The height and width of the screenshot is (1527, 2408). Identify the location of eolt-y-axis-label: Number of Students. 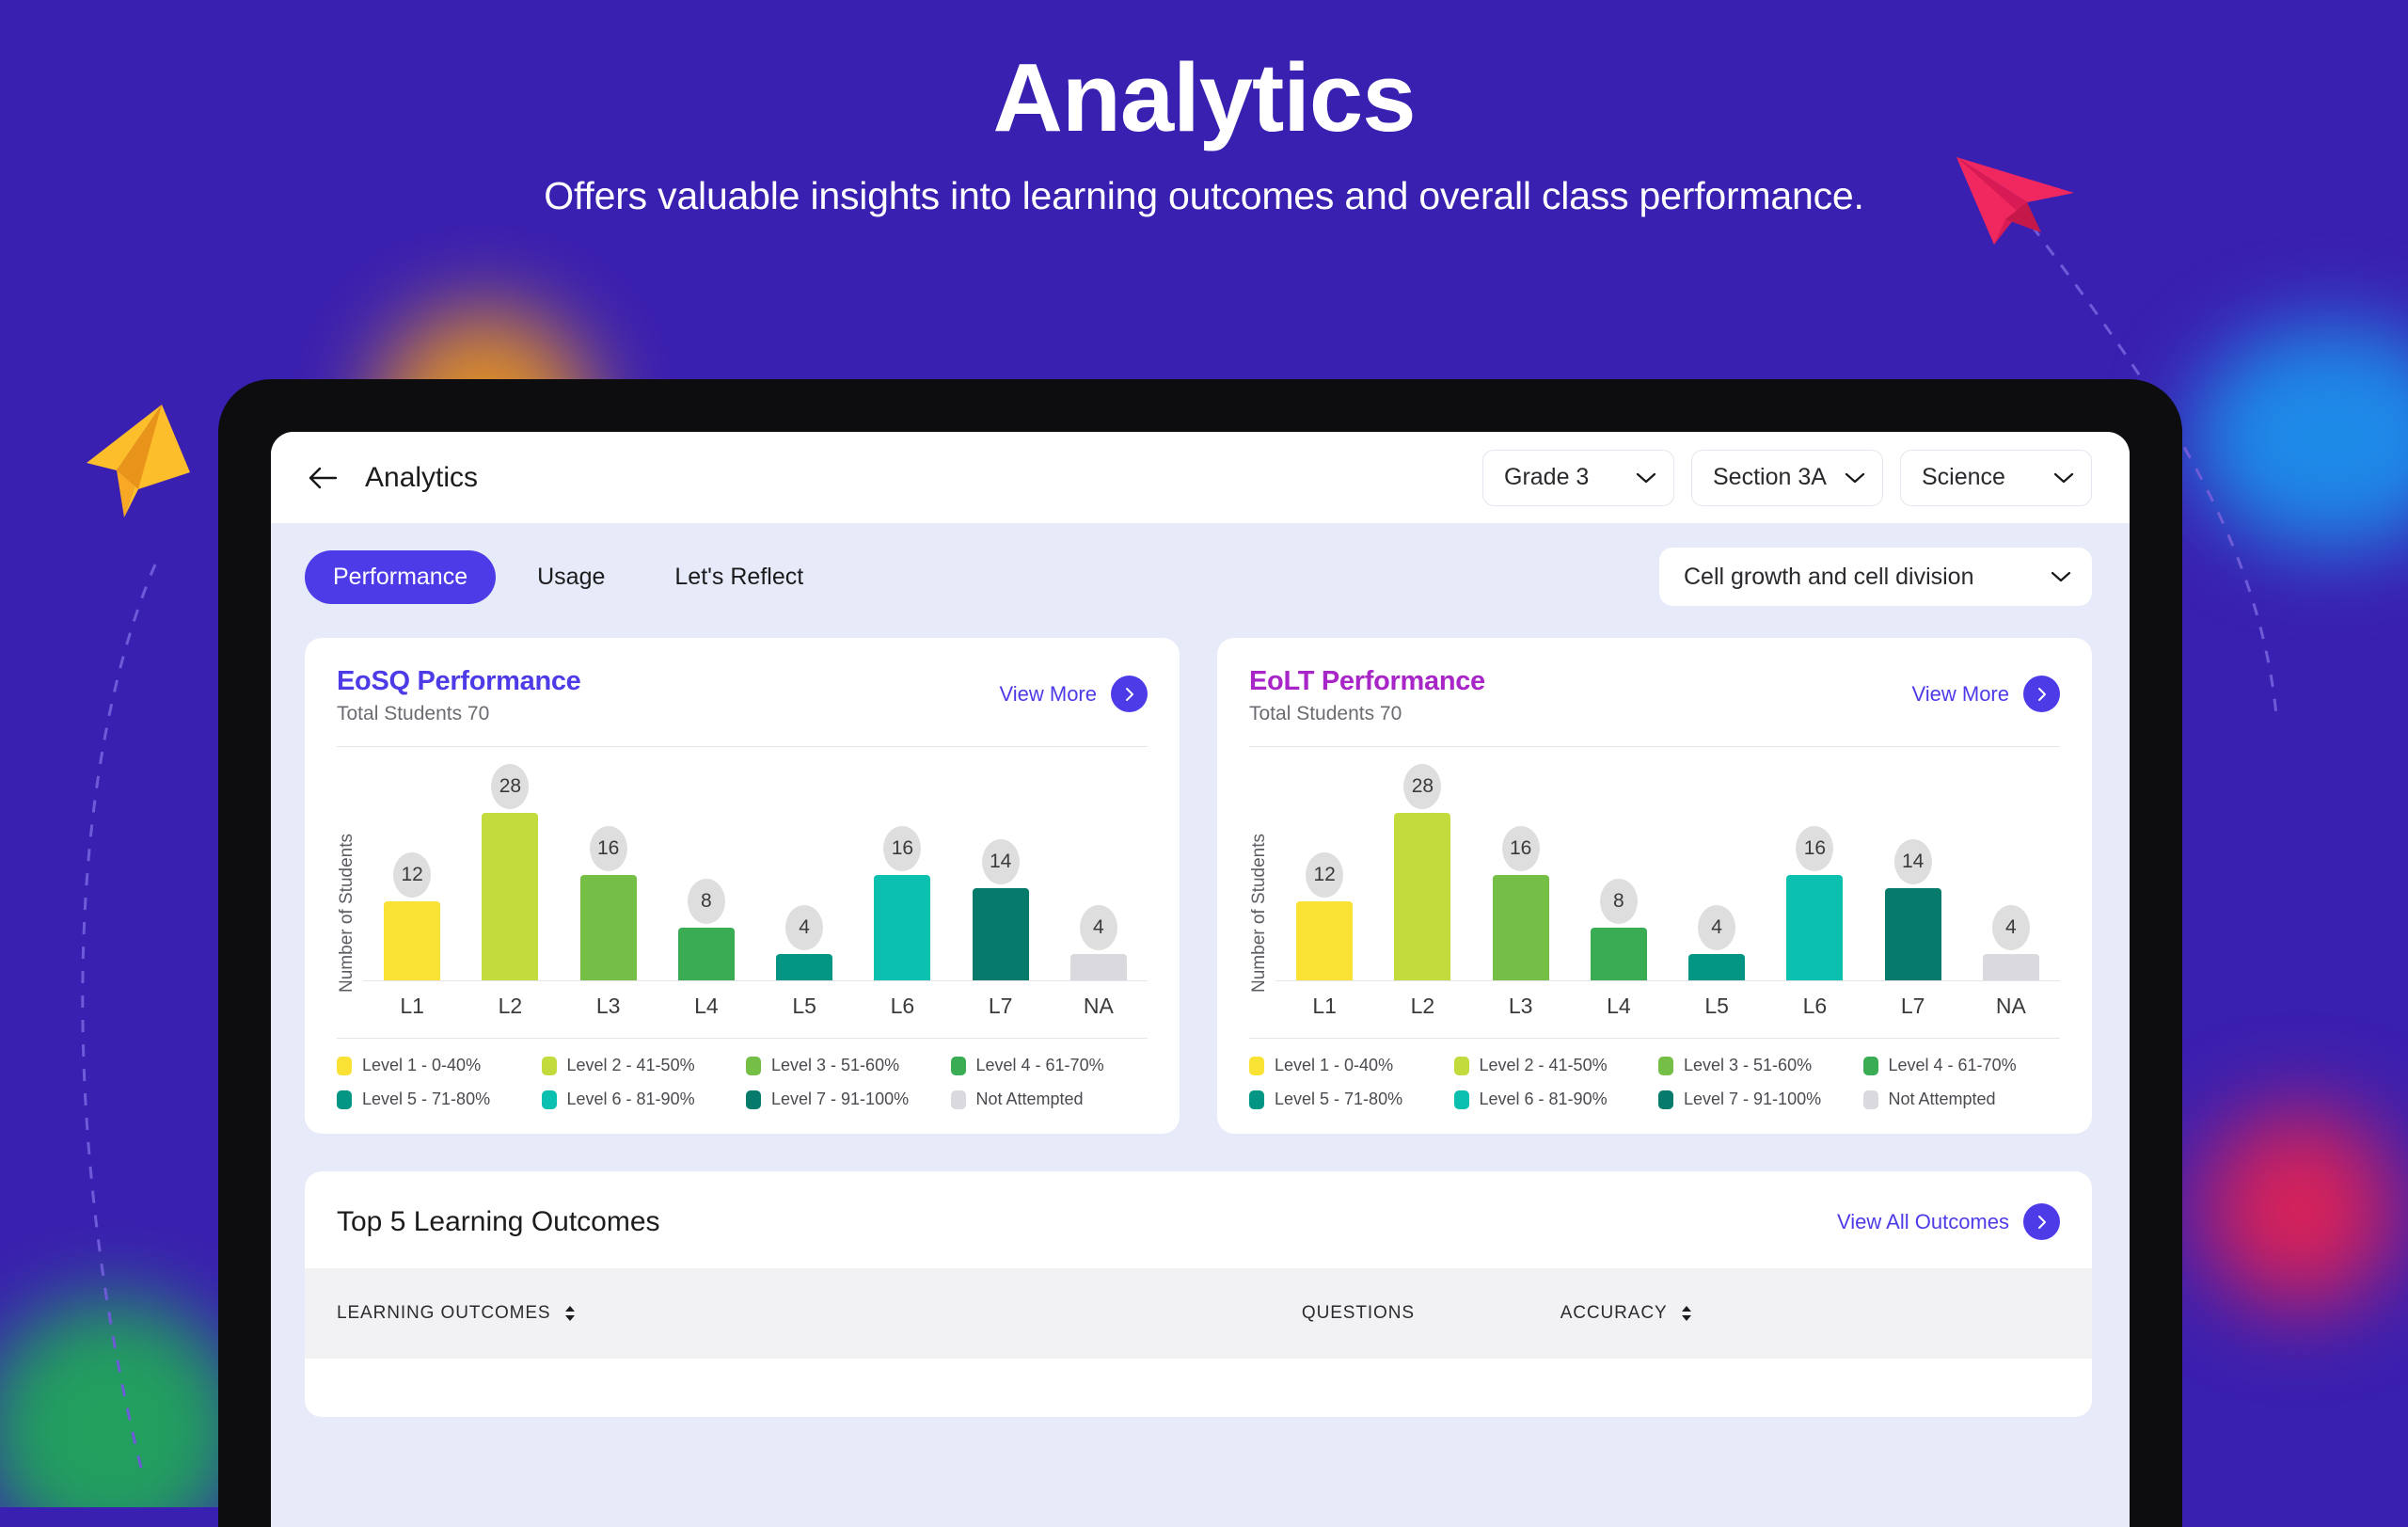
(1259, 913).